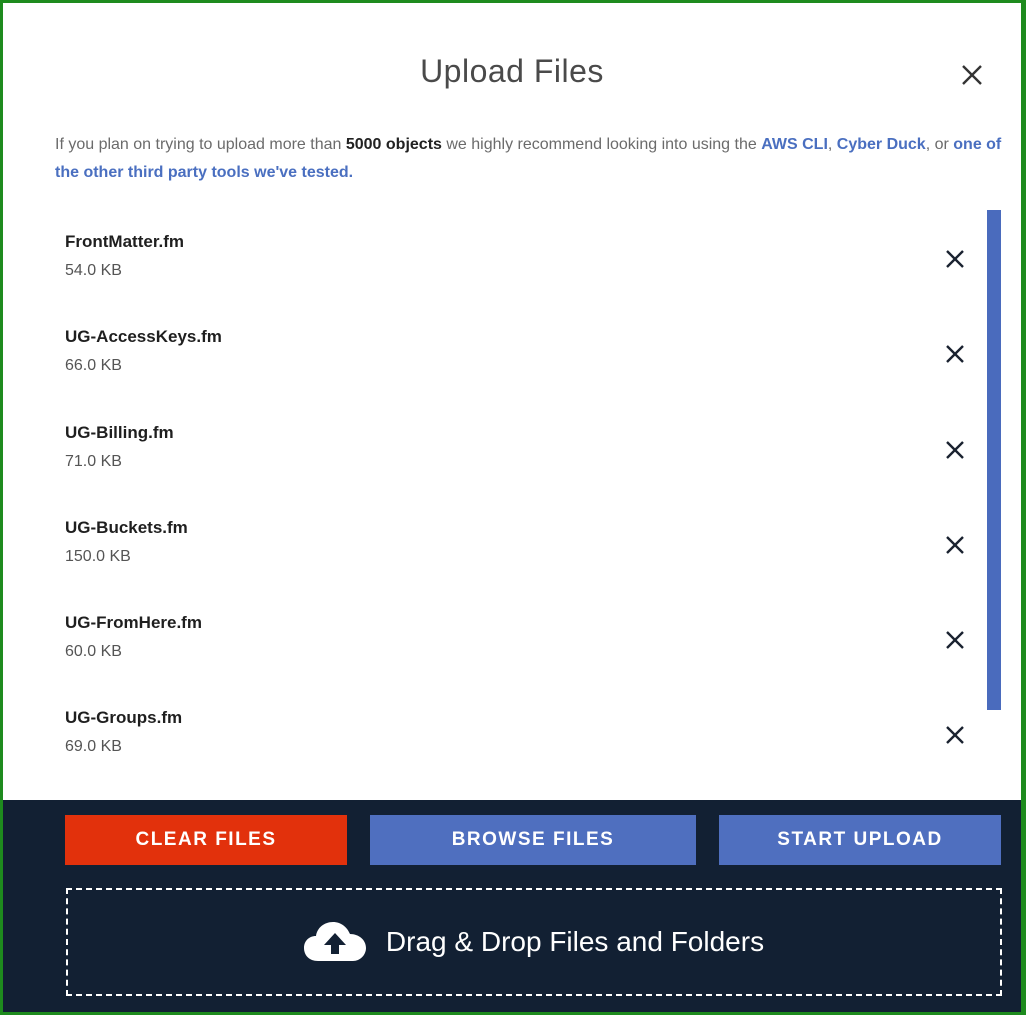  What do you see at coordinates (794, 144) in the screenshot?
I see `aws-cli-link: AWS CLI` at bounding box center [794, 144].